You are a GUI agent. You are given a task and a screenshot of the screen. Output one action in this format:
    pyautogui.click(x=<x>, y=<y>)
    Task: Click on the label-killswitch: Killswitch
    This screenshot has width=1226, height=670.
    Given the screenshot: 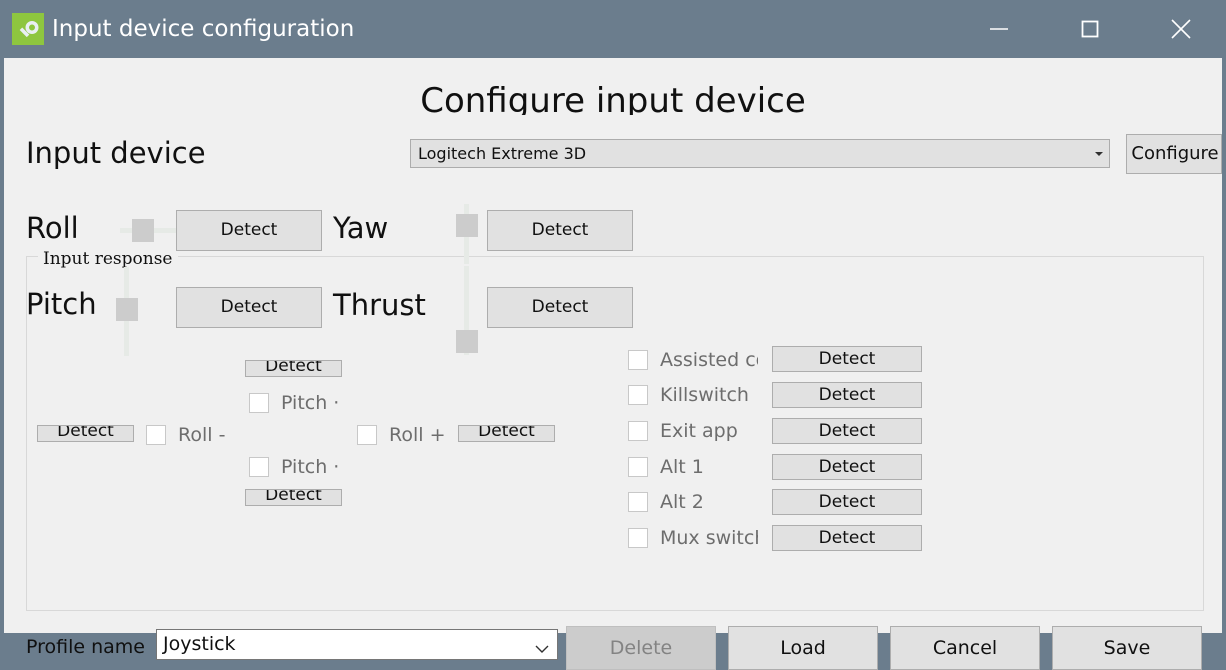 What is the action you would take?
    pyautogui.click(x=704, y=395)
    